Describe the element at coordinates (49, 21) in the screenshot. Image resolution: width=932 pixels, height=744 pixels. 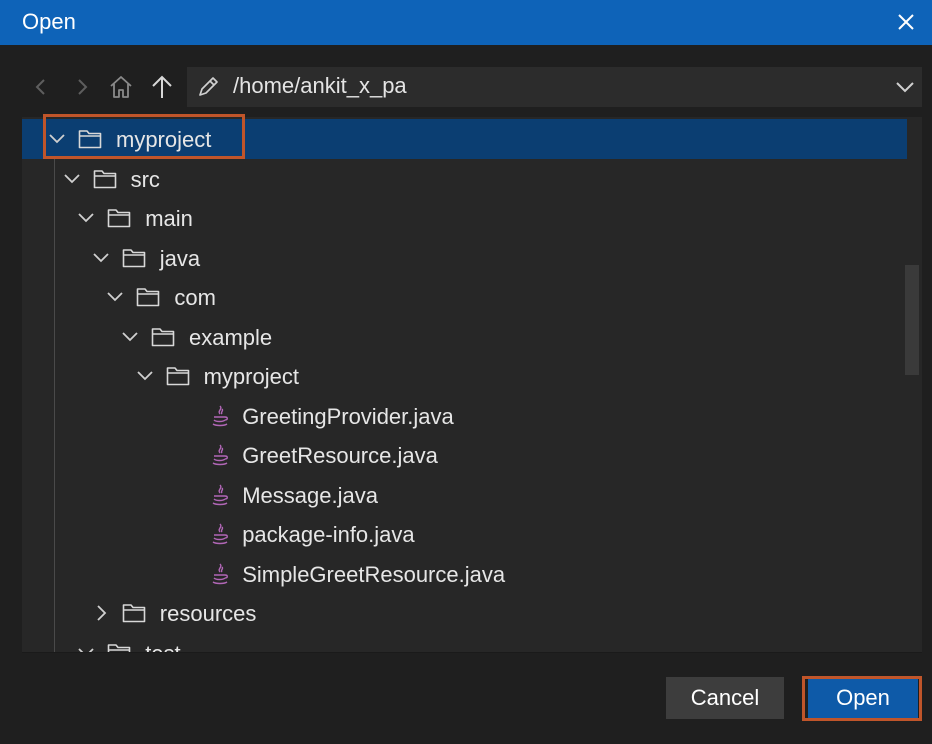
I see `dialog-title: Open` at that location.